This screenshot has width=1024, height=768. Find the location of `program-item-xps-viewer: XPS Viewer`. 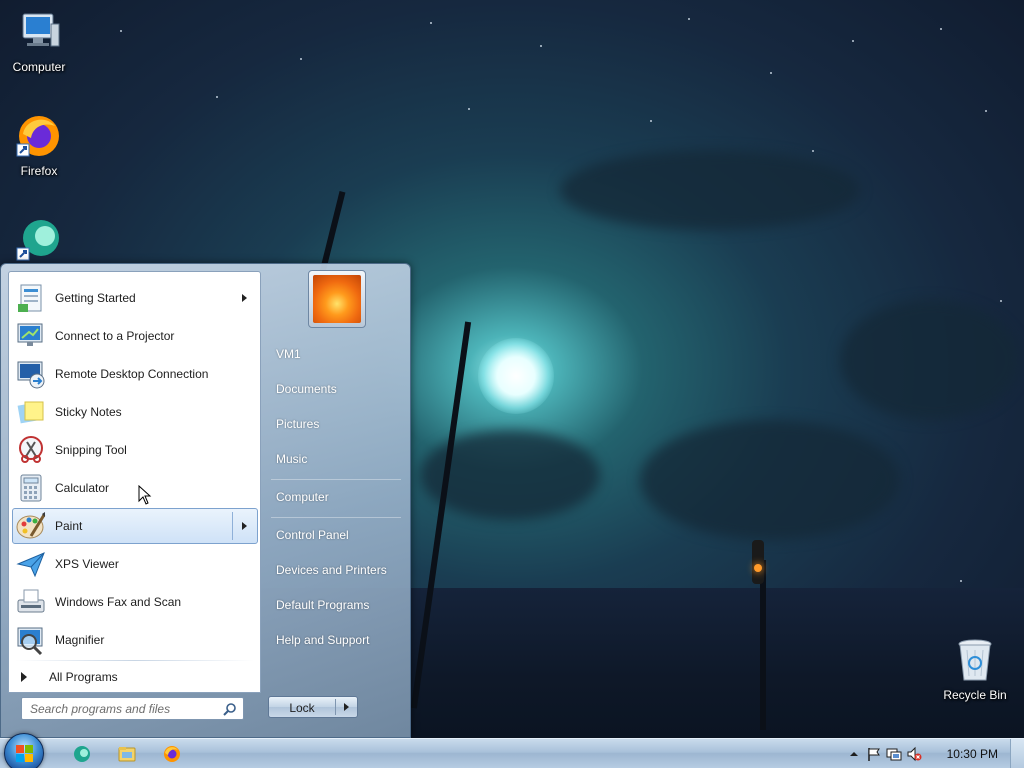

program-item-xps-viewer: XPS Viewer is located at coordinates (135, 564).